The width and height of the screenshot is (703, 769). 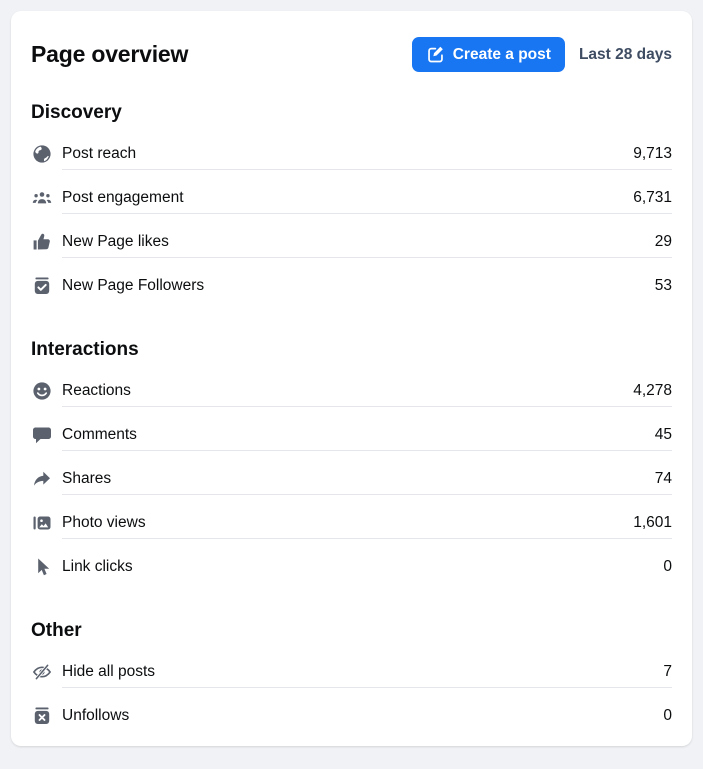 What do you see at coordinates (625, 54) in the screenshot?
I see `date-range-label: Last 28 days` at bounding box center [625, 54].